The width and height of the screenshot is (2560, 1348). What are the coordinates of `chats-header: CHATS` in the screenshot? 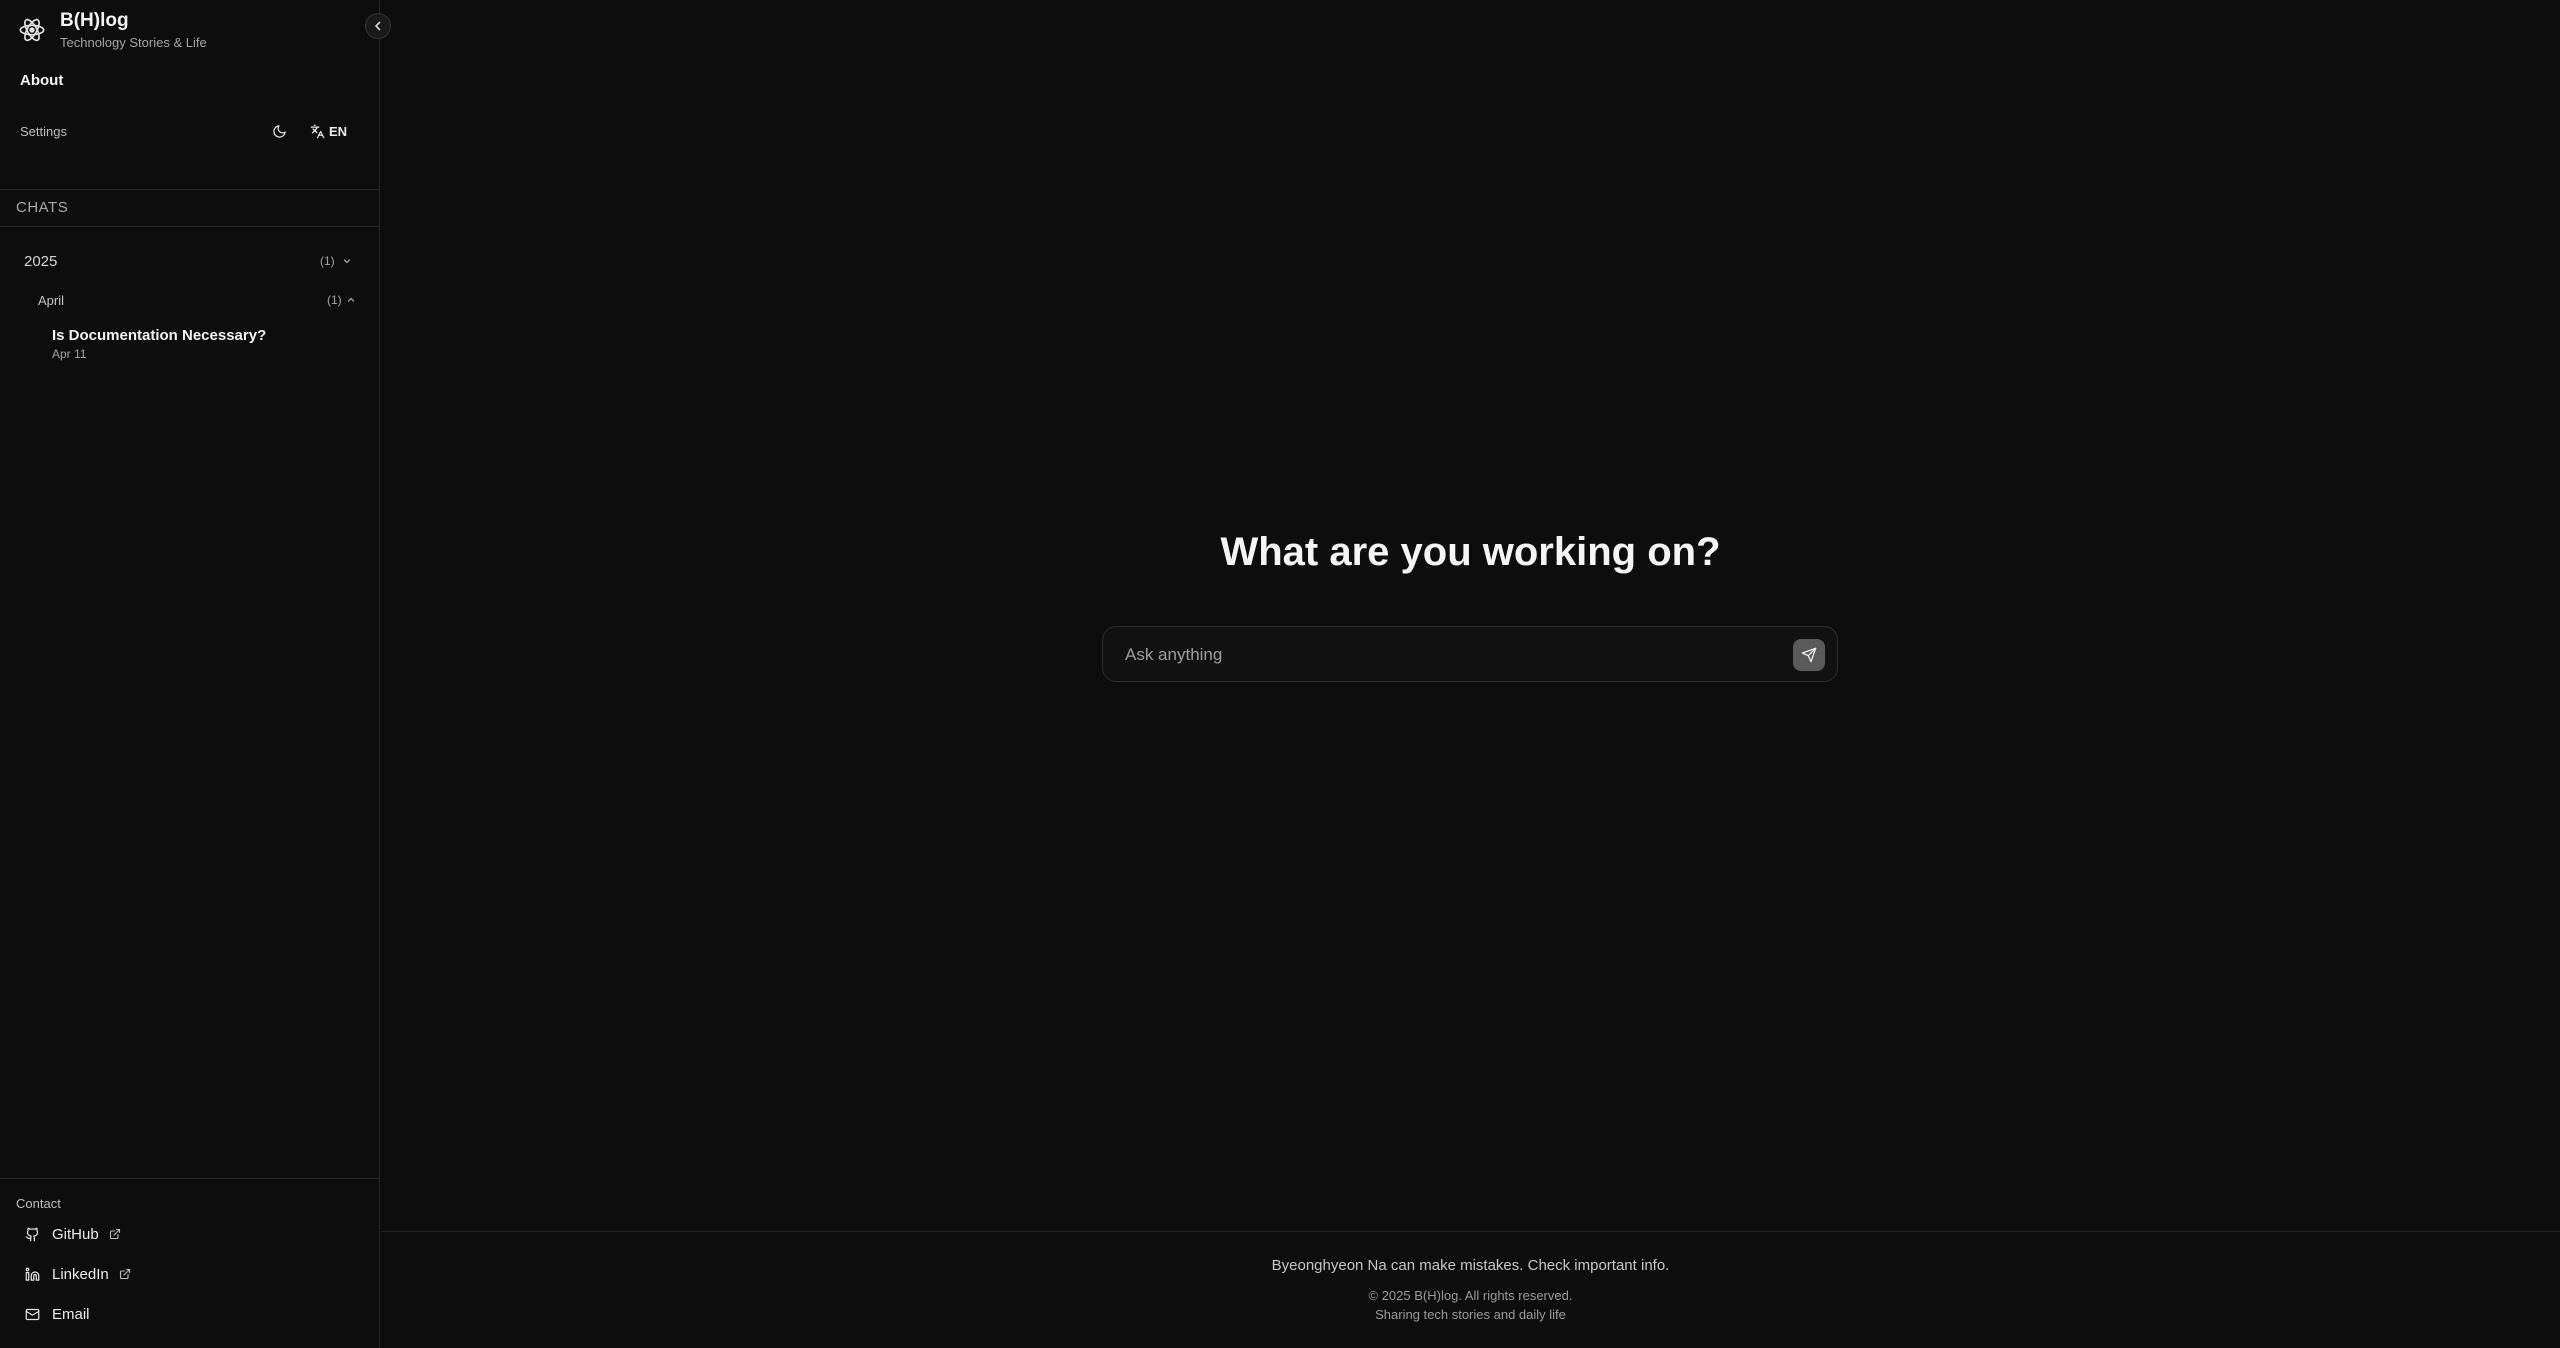 It's located at (42, 207).